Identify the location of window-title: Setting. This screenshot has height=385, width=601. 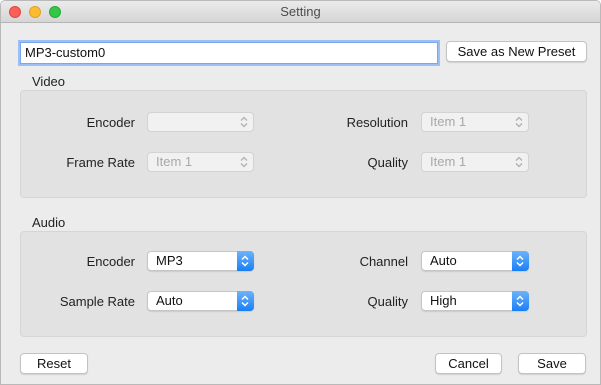
(300, 11).